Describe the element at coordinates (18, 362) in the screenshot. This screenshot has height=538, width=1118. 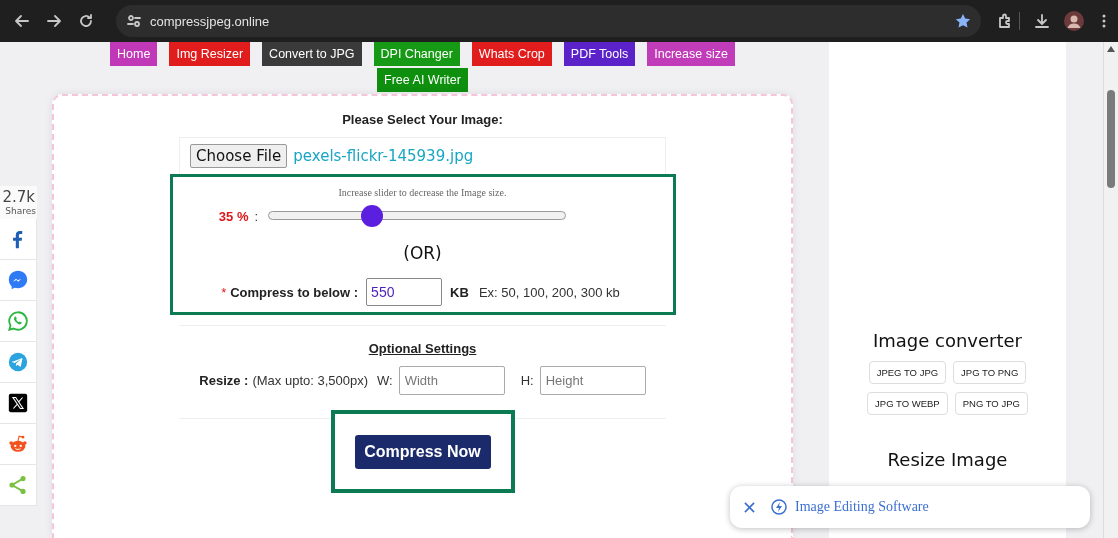
I see `telegram-icon` at that location.